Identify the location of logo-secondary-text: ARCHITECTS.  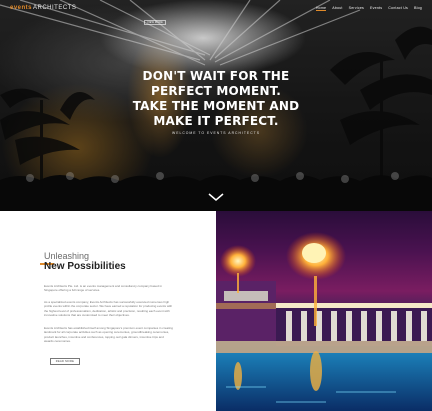
(55, 8).